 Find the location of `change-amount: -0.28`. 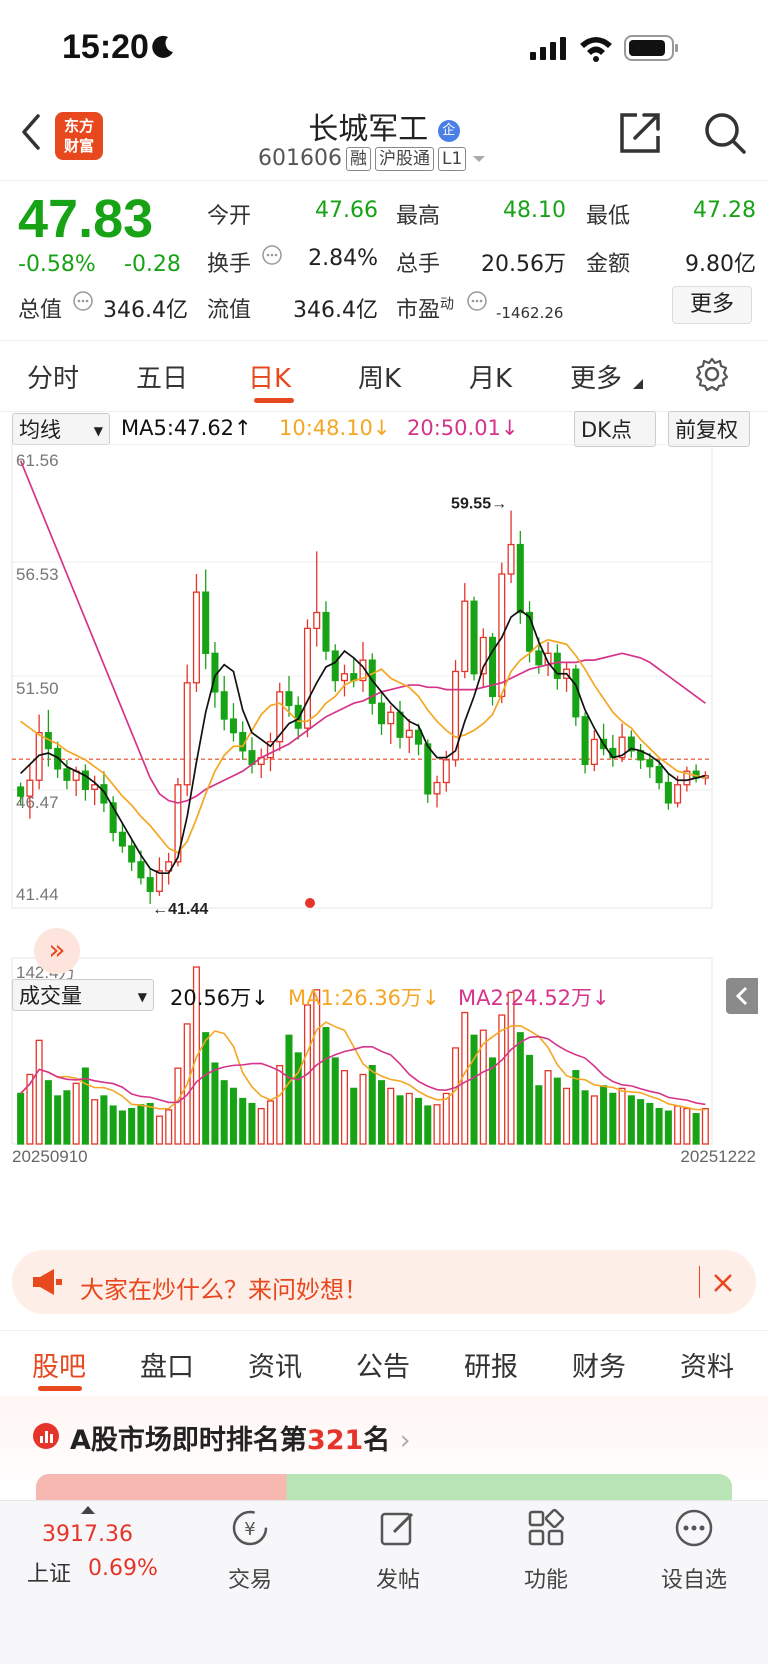

change-amount: -0.28 is located at coordinates (152, 264).